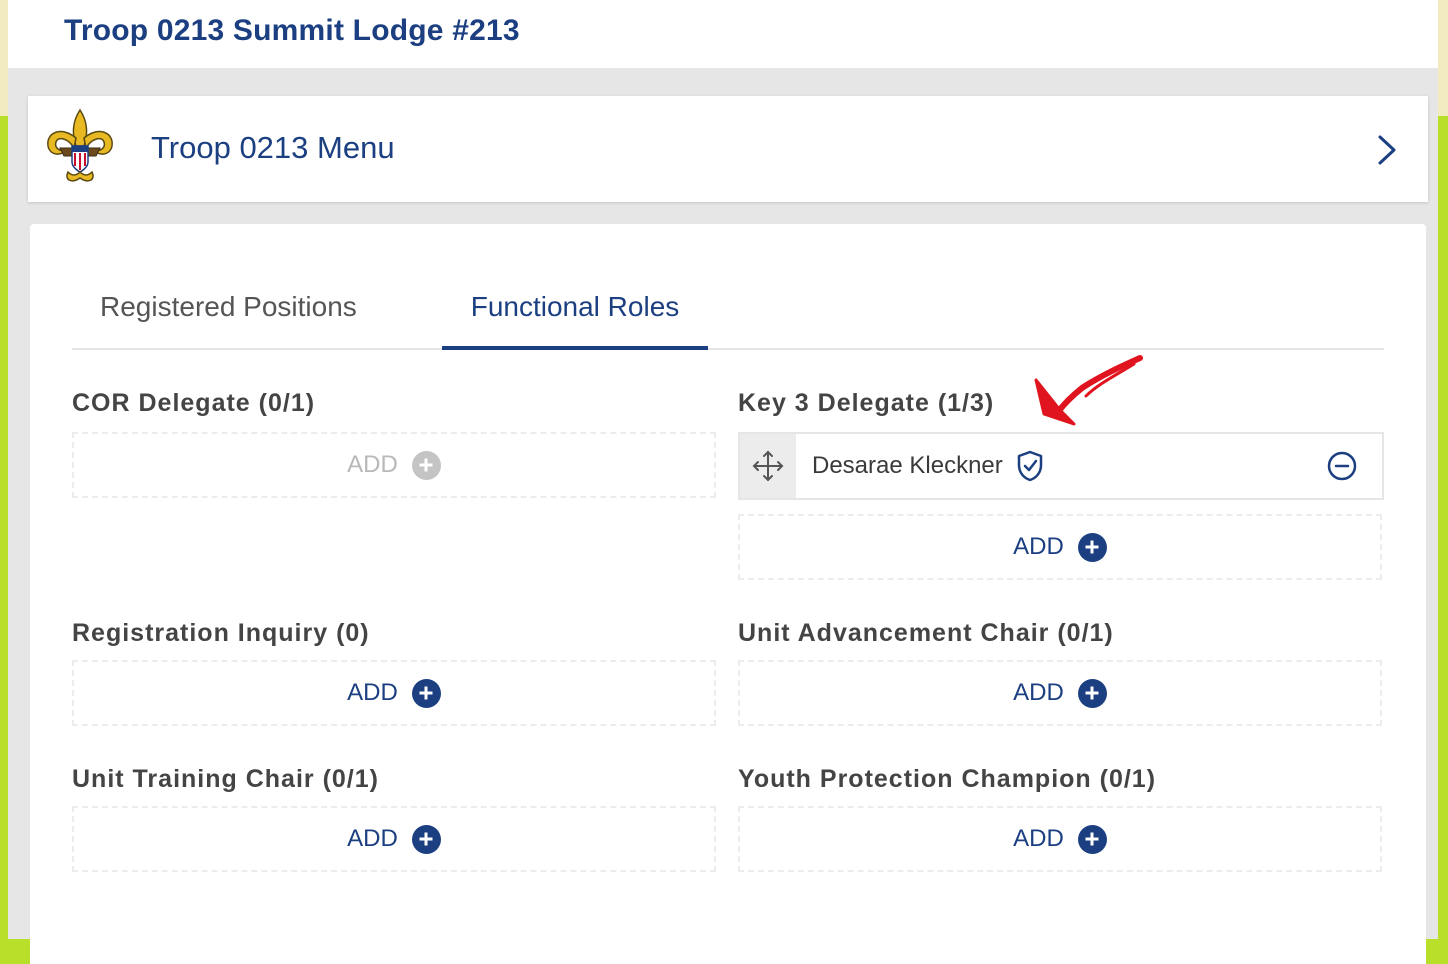 The width and height of the screenshot is (1448, 964). What do you see at coordinates (257, 315) in the screenshot?
I see `tab-registered-positions: Registered Positions` at bounding box center [257, 315].